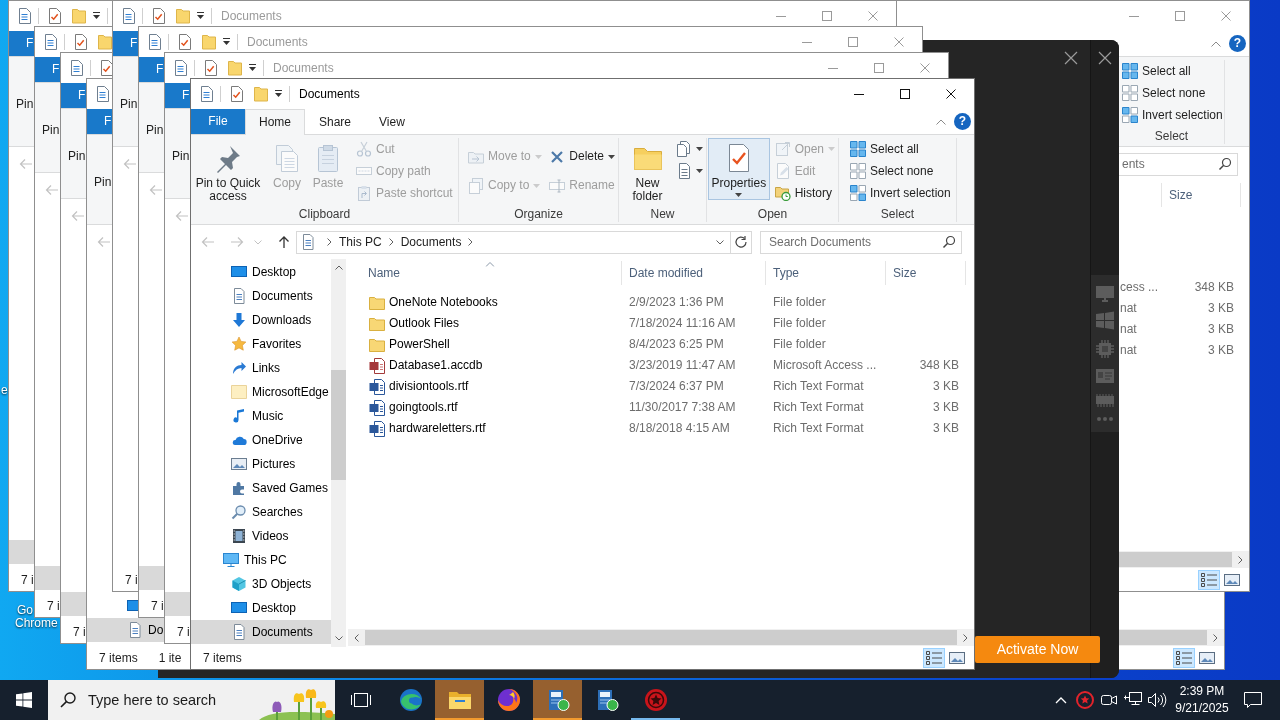 This screenshot has height=720, width=1280. I want to click on nav-item: This PC, so click(261, 560).